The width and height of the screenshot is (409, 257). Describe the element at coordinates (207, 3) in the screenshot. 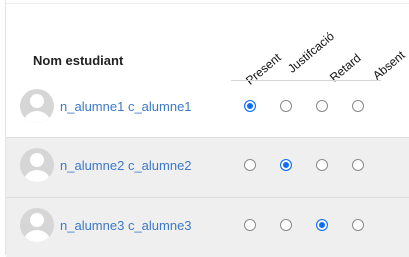

I see `table-top-border` at that location.